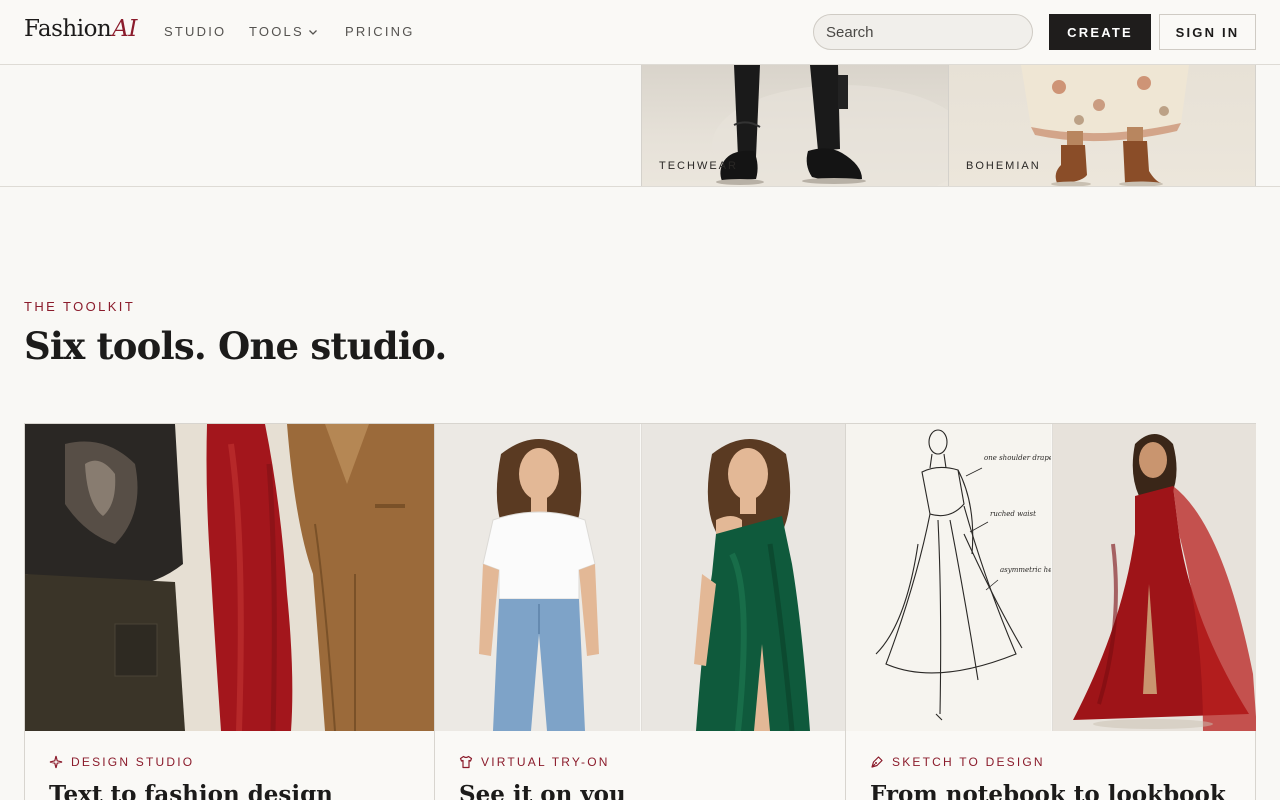 This screenshot has height=800, width=1280. What do you see at coordinates (229, 577) in the screenshot?
I see `design-studio-image` at bounding box center [229, 577].